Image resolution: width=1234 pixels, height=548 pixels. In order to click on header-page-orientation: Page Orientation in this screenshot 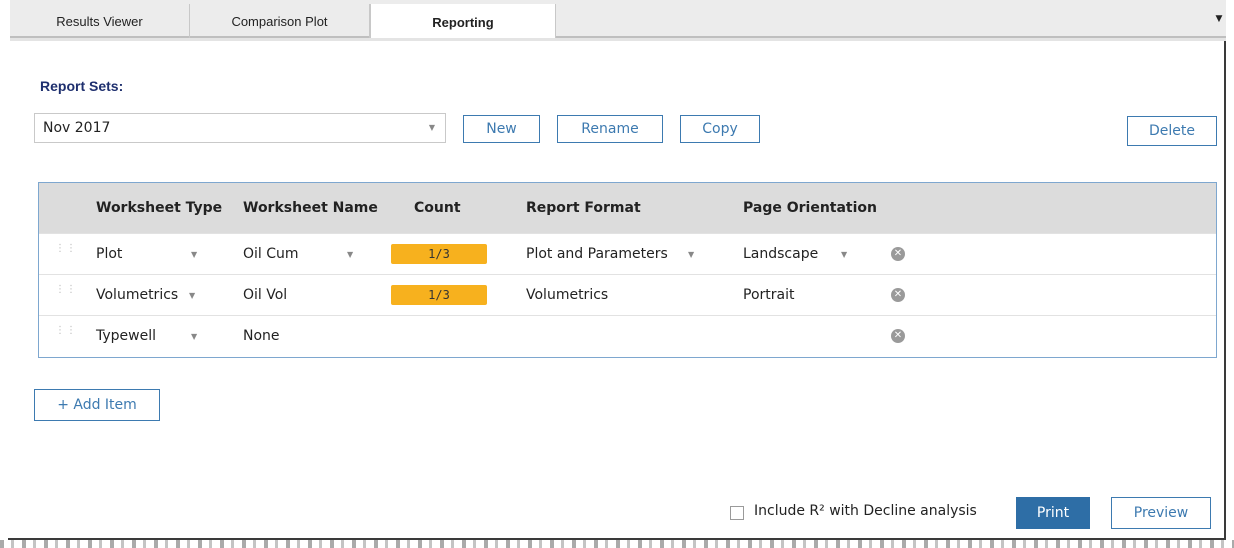, I will do `click(810, 208)`.